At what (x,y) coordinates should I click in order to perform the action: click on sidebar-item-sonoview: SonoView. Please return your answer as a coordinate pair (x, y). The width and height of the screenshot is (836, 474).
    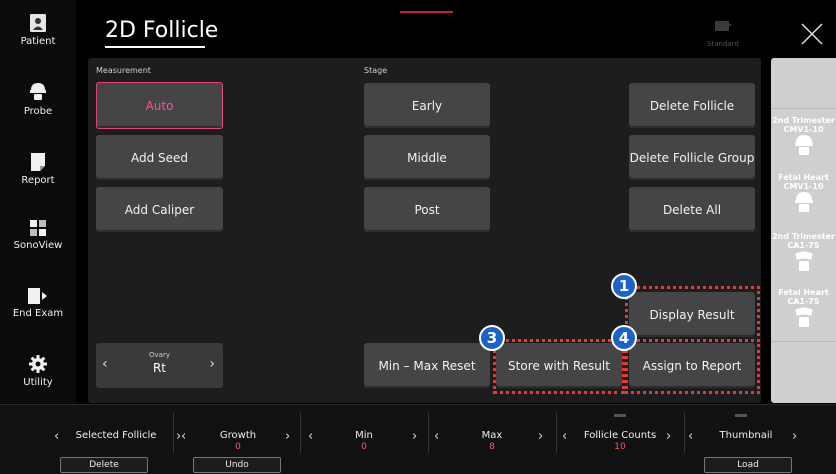
    Looking at the image, I should click on (38, 250).